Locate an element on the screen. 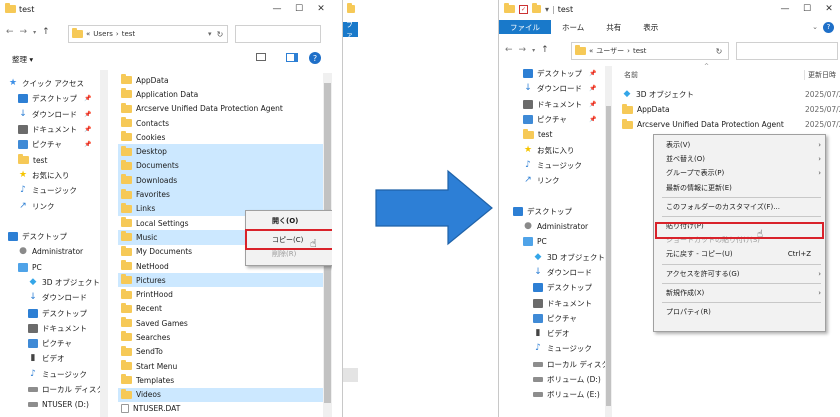  menu-item: 並べ替え(O) › is located at coordinates (739, 159).